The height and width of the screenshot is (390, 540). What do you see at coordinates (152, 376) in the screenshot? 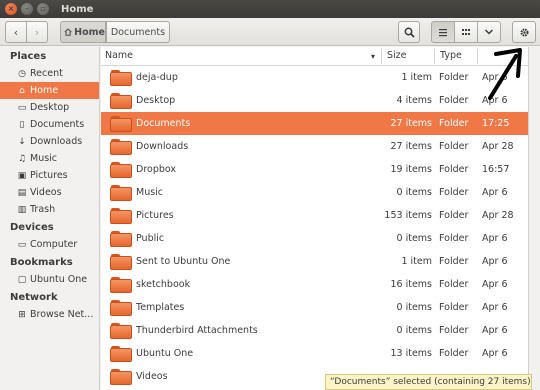
I see `file-name: Videos` at bounding box center [152, 376].